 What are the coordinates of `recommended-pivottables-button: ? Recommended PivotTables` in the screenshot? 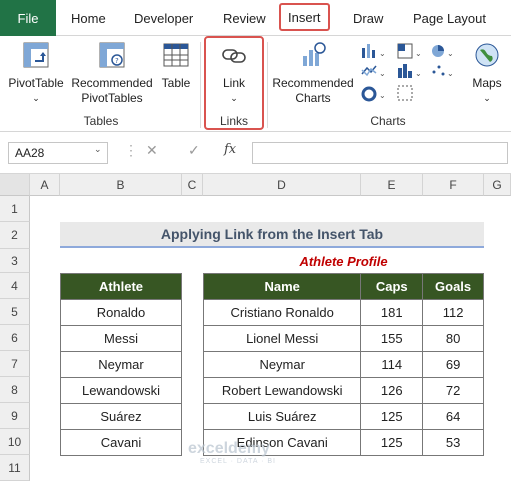 It's located at (112, 75).